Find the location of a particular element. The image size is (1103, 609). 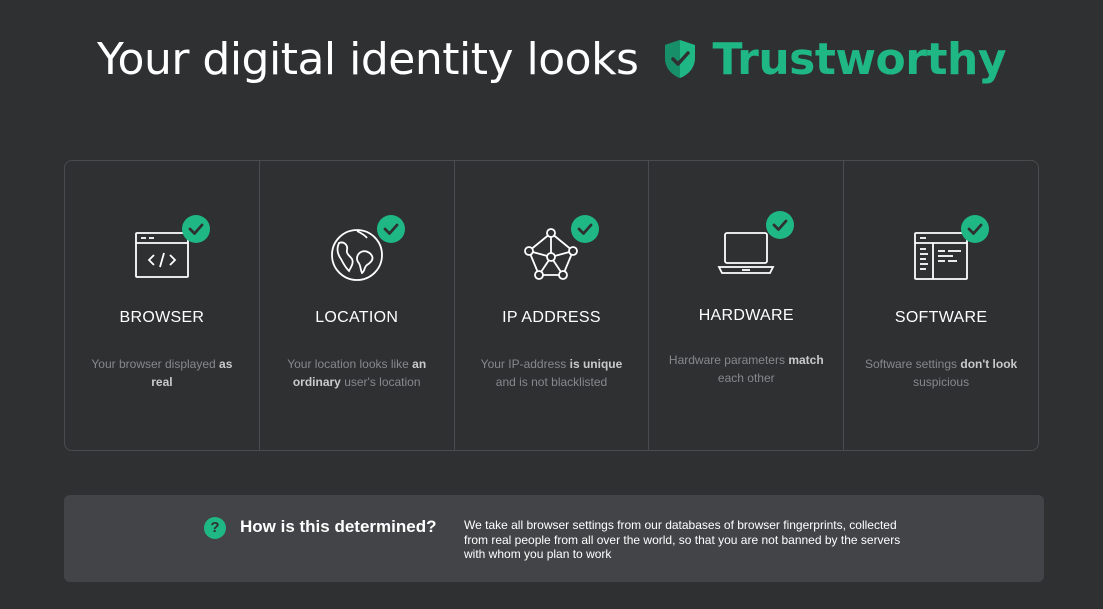

card-title: BROWSER is located at coordinates (162, 317).